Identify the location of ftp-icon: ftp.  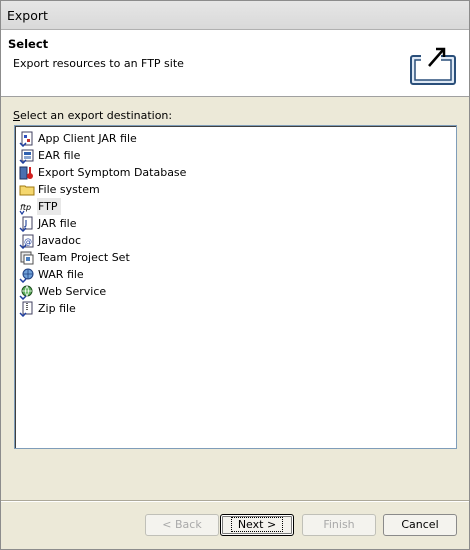
(25, 209).